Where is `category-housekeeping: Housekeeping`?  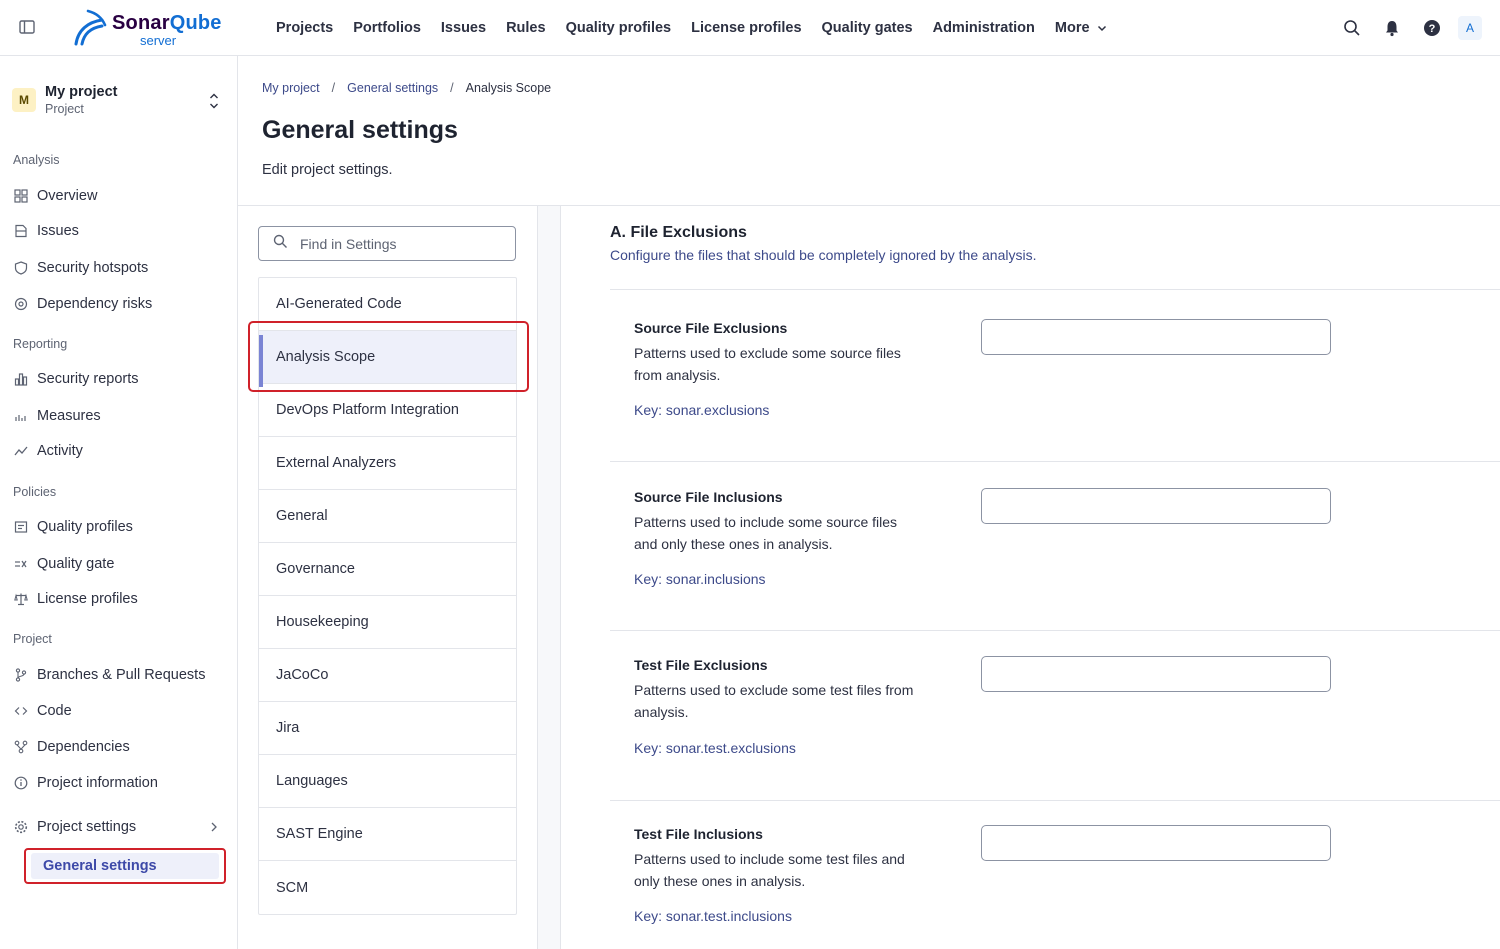
category-housekeeping: Housekeeping is located at coordinates (387, 622).